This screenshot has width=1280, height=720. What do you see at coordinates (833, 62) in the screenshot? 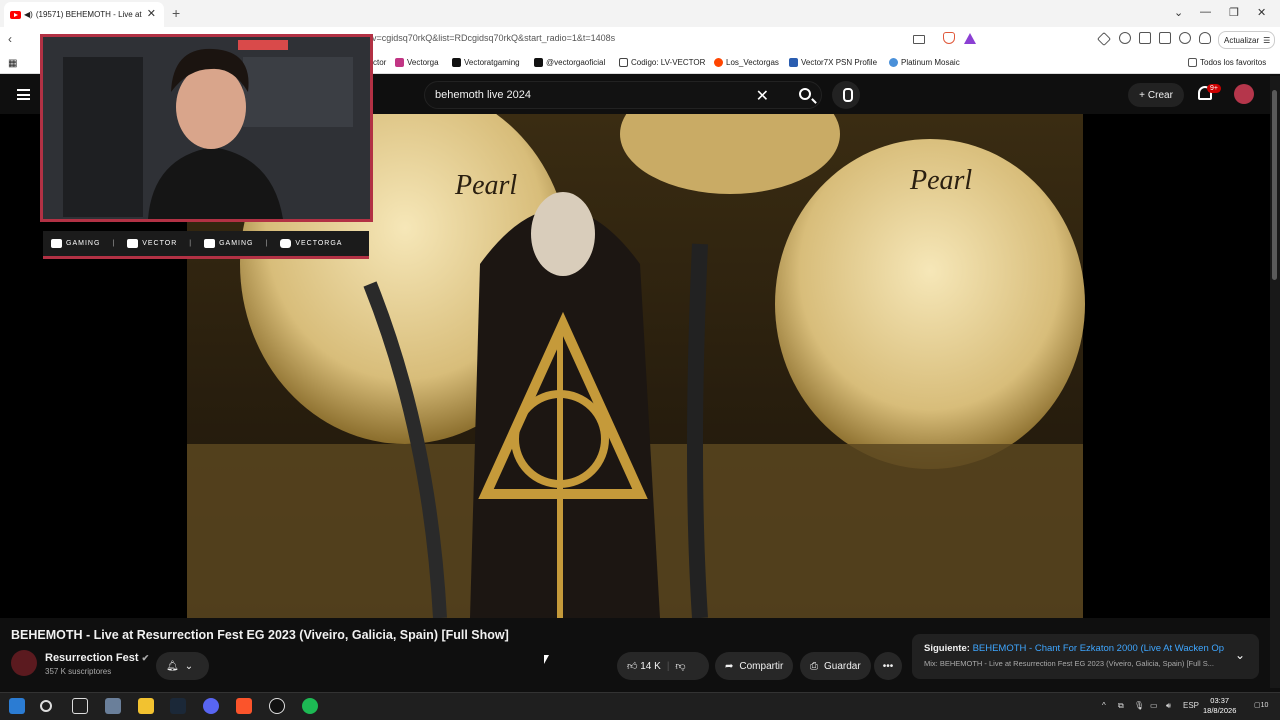
I see `bookmark-item: Vector7X PSN Profile` at bounding box center [833, 62].